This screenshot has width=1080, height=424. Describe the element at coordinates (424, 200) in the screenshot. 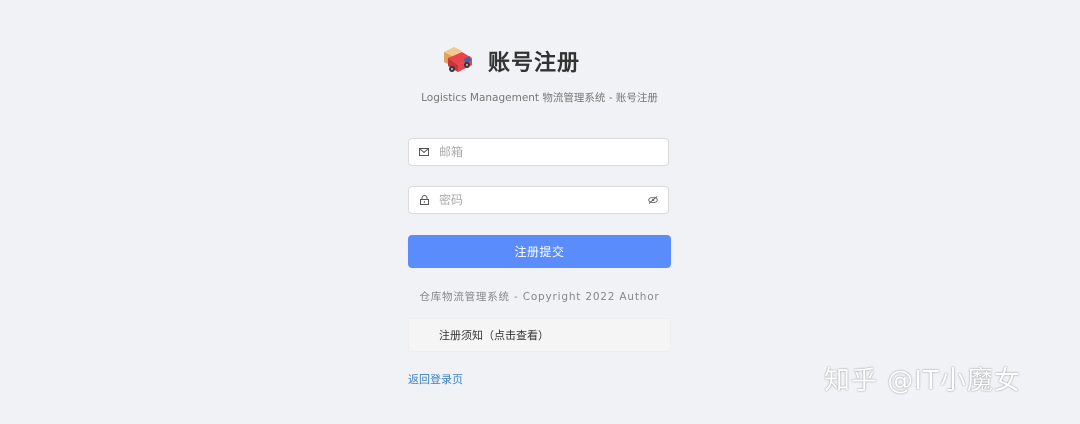

I see `lock-icon` at that location.